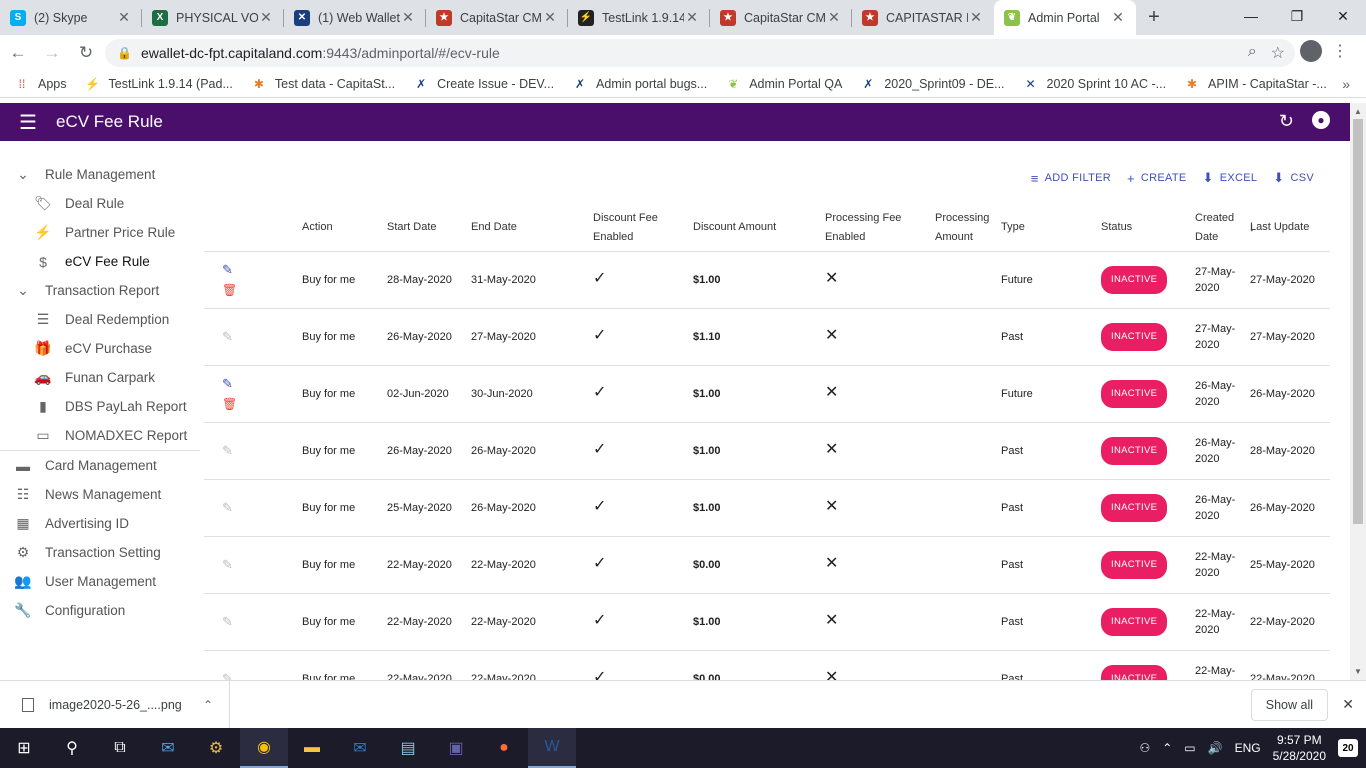 The height and width of the screenshot is (768, 1366). Describe the element at coordinates (1358, 321) in the screenshot. I see `scrollbar-thumb` at that location.